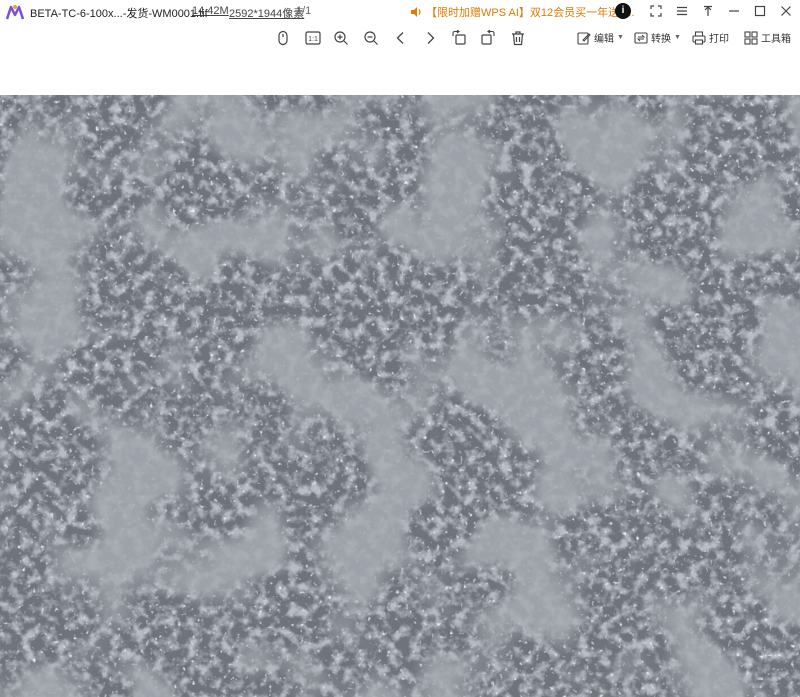  I want to click on prev-icon, so click(401, 38).